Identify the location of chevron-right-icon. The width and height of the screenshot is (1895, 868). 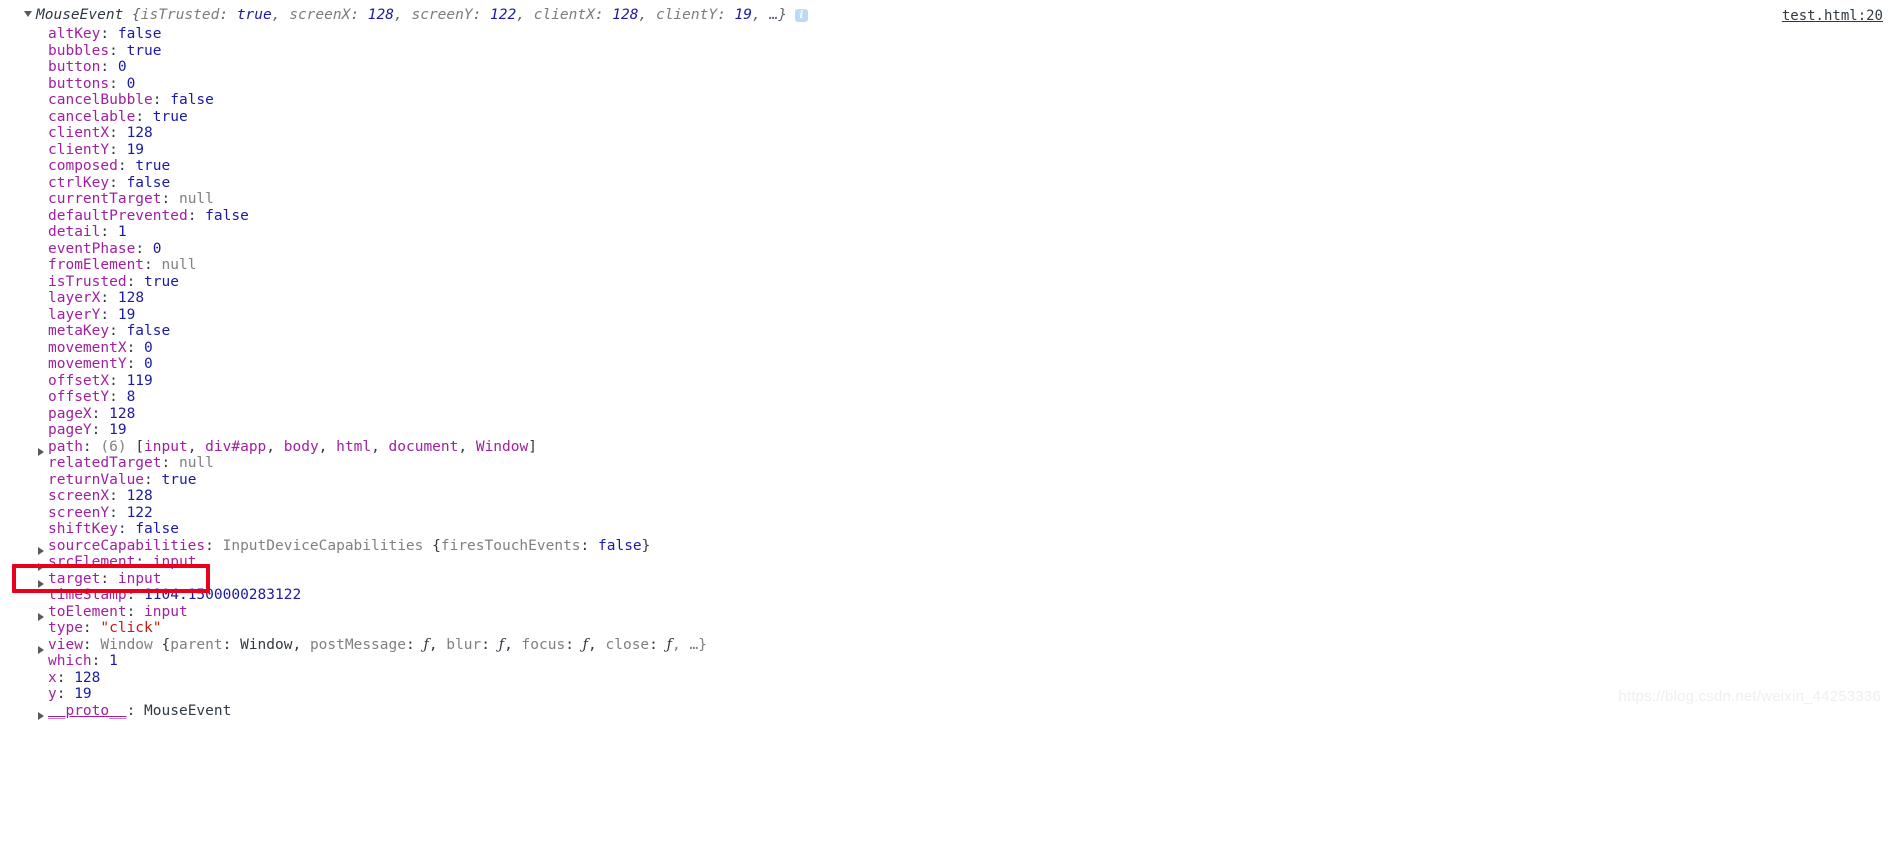
(41, 716).